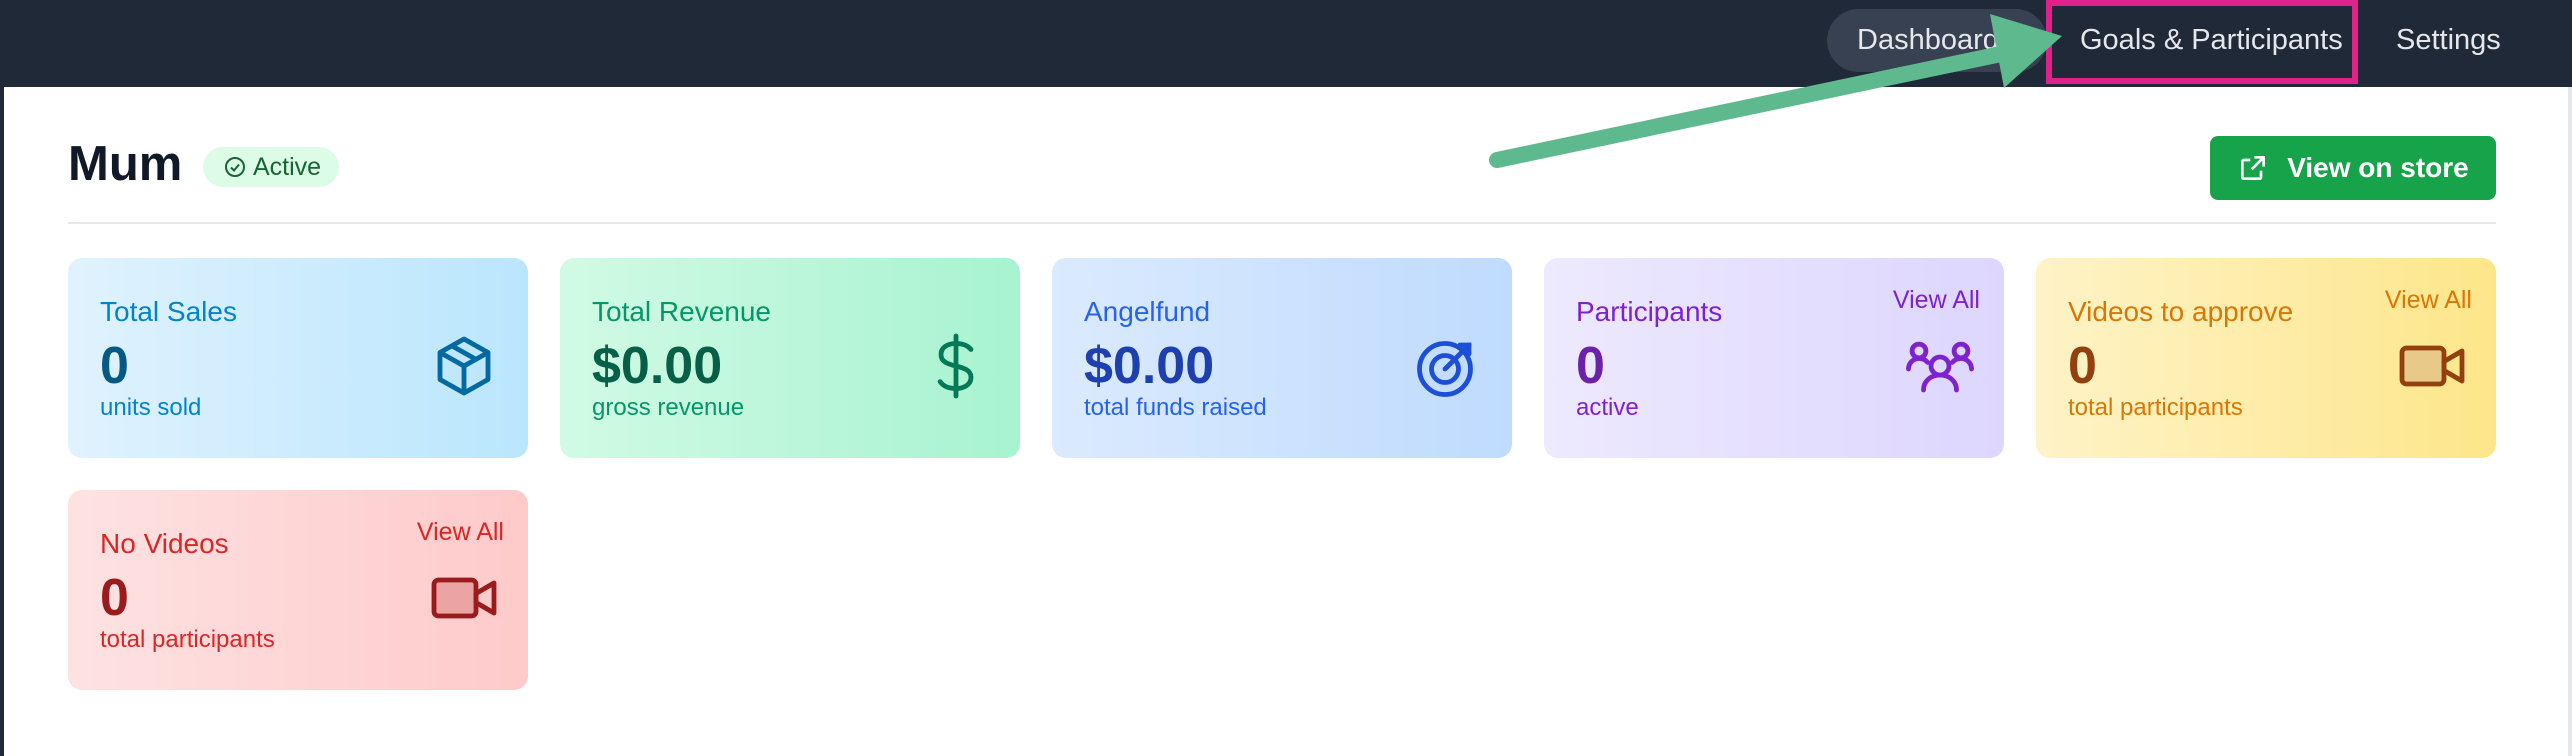 The width and height of the screenshot is (2572, 756). I want to click on card-subtitle: total funds raised, so click(1175, 407).